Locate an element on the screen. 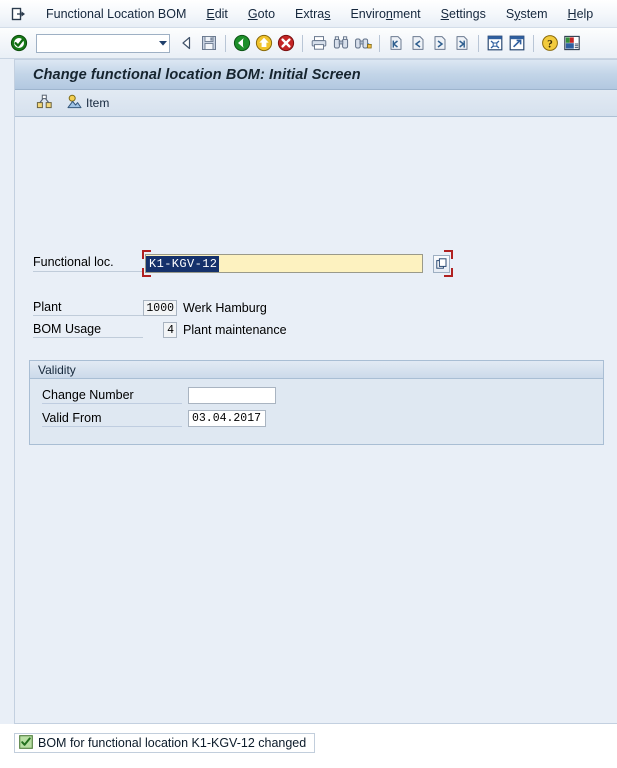 This screenshot has height=768, width=617. find-next-binoculars-icon is located at coordinates (363, 43).